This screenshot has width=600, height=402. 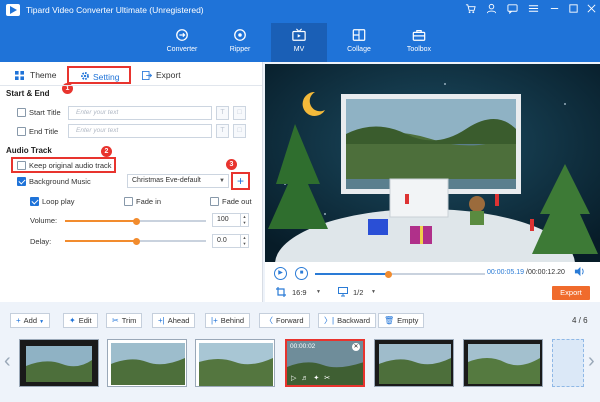 I want to click on add-button: + Add ▼, so click(x=30, y=320).